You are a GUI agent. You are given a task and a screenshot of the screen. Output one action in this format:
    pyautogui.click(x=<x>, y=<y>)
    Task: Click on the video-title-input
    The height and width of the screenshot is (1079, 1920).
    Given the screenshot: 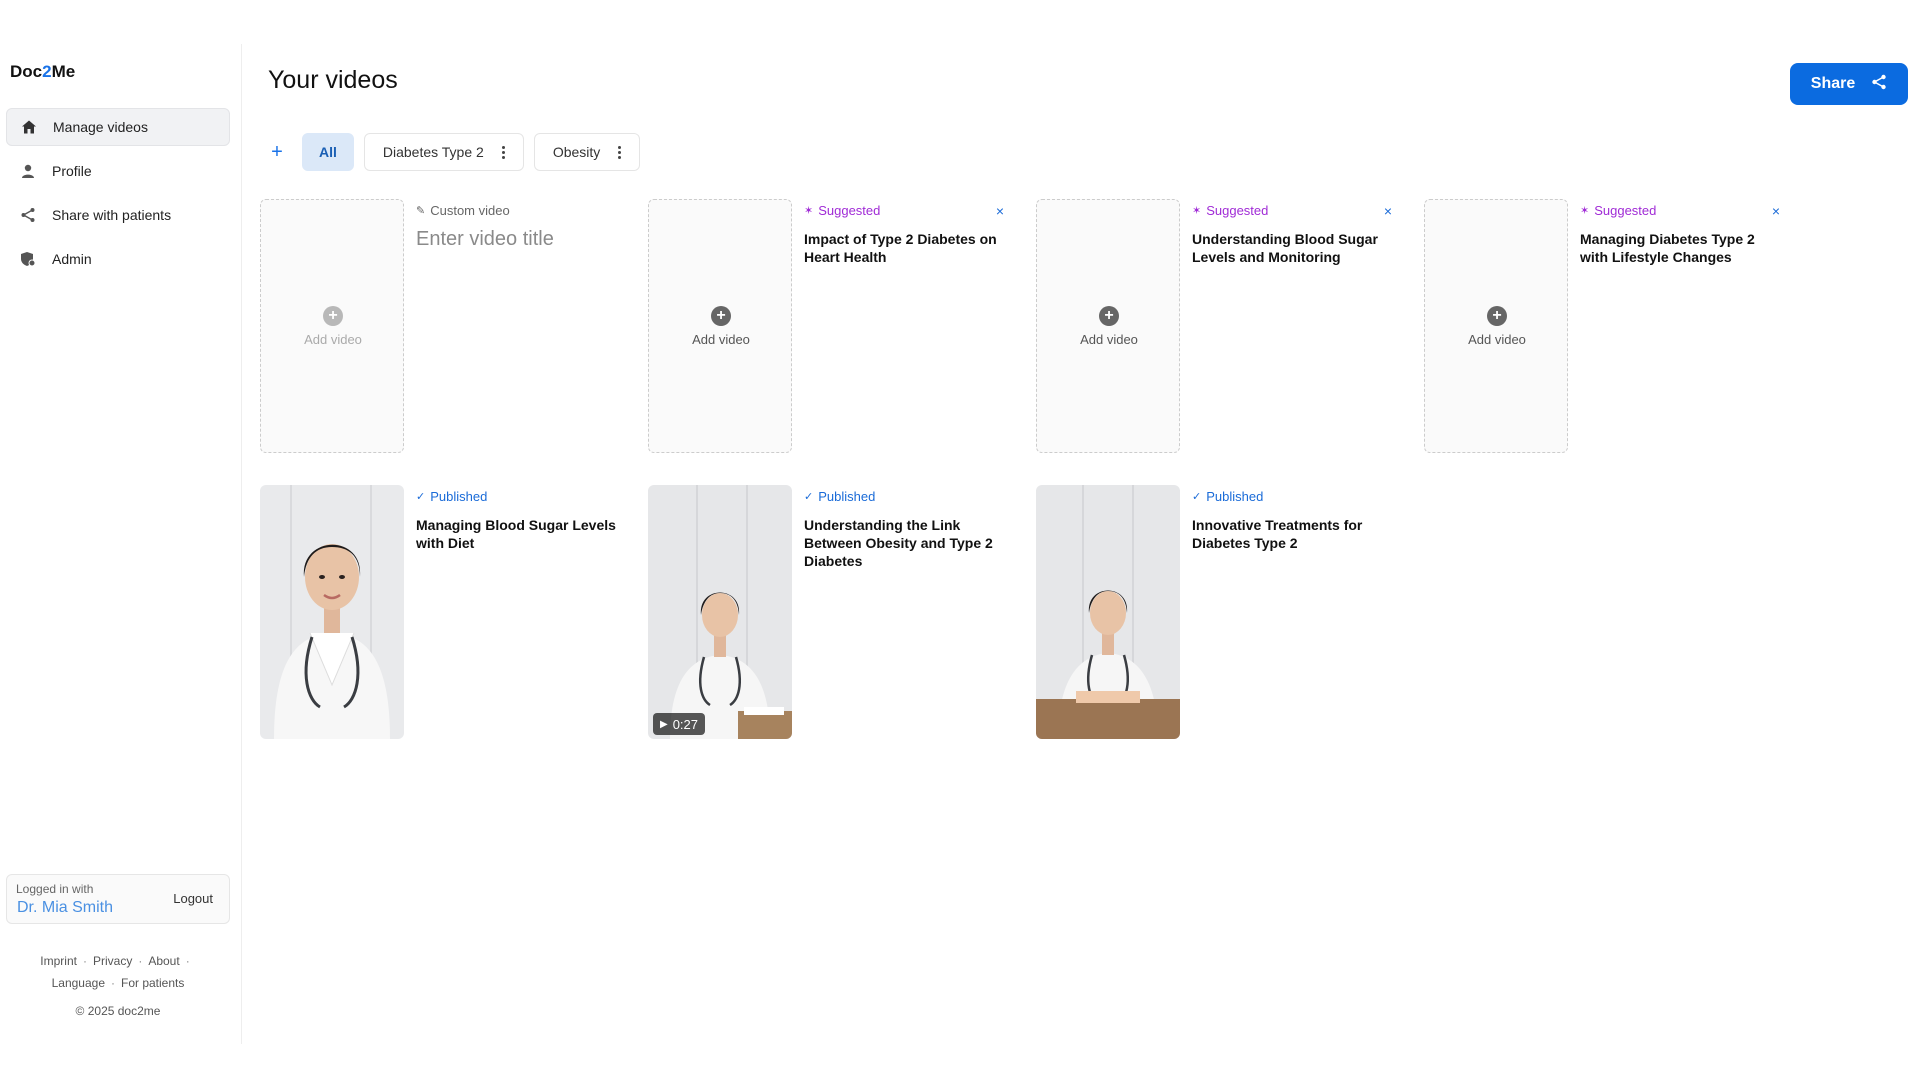 What is the action you would take?
    pyautogui.click(x=516, y=239)
    